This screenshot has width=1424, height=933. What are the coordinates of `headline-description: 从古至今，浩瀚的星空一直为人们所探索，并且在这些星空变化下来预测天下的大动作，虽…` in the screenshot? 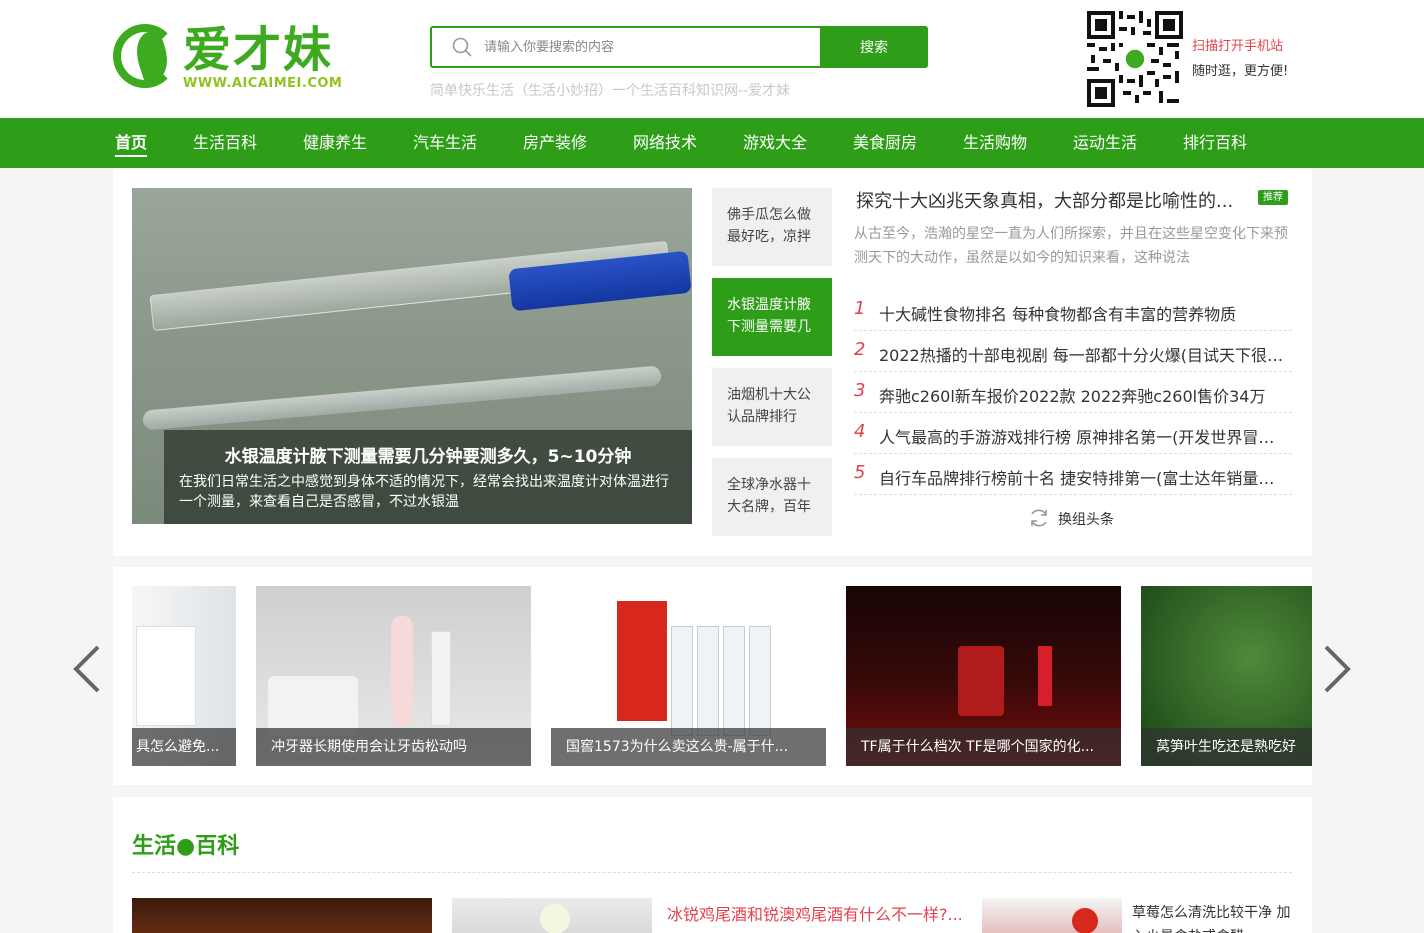 It's located at (1071, 246).